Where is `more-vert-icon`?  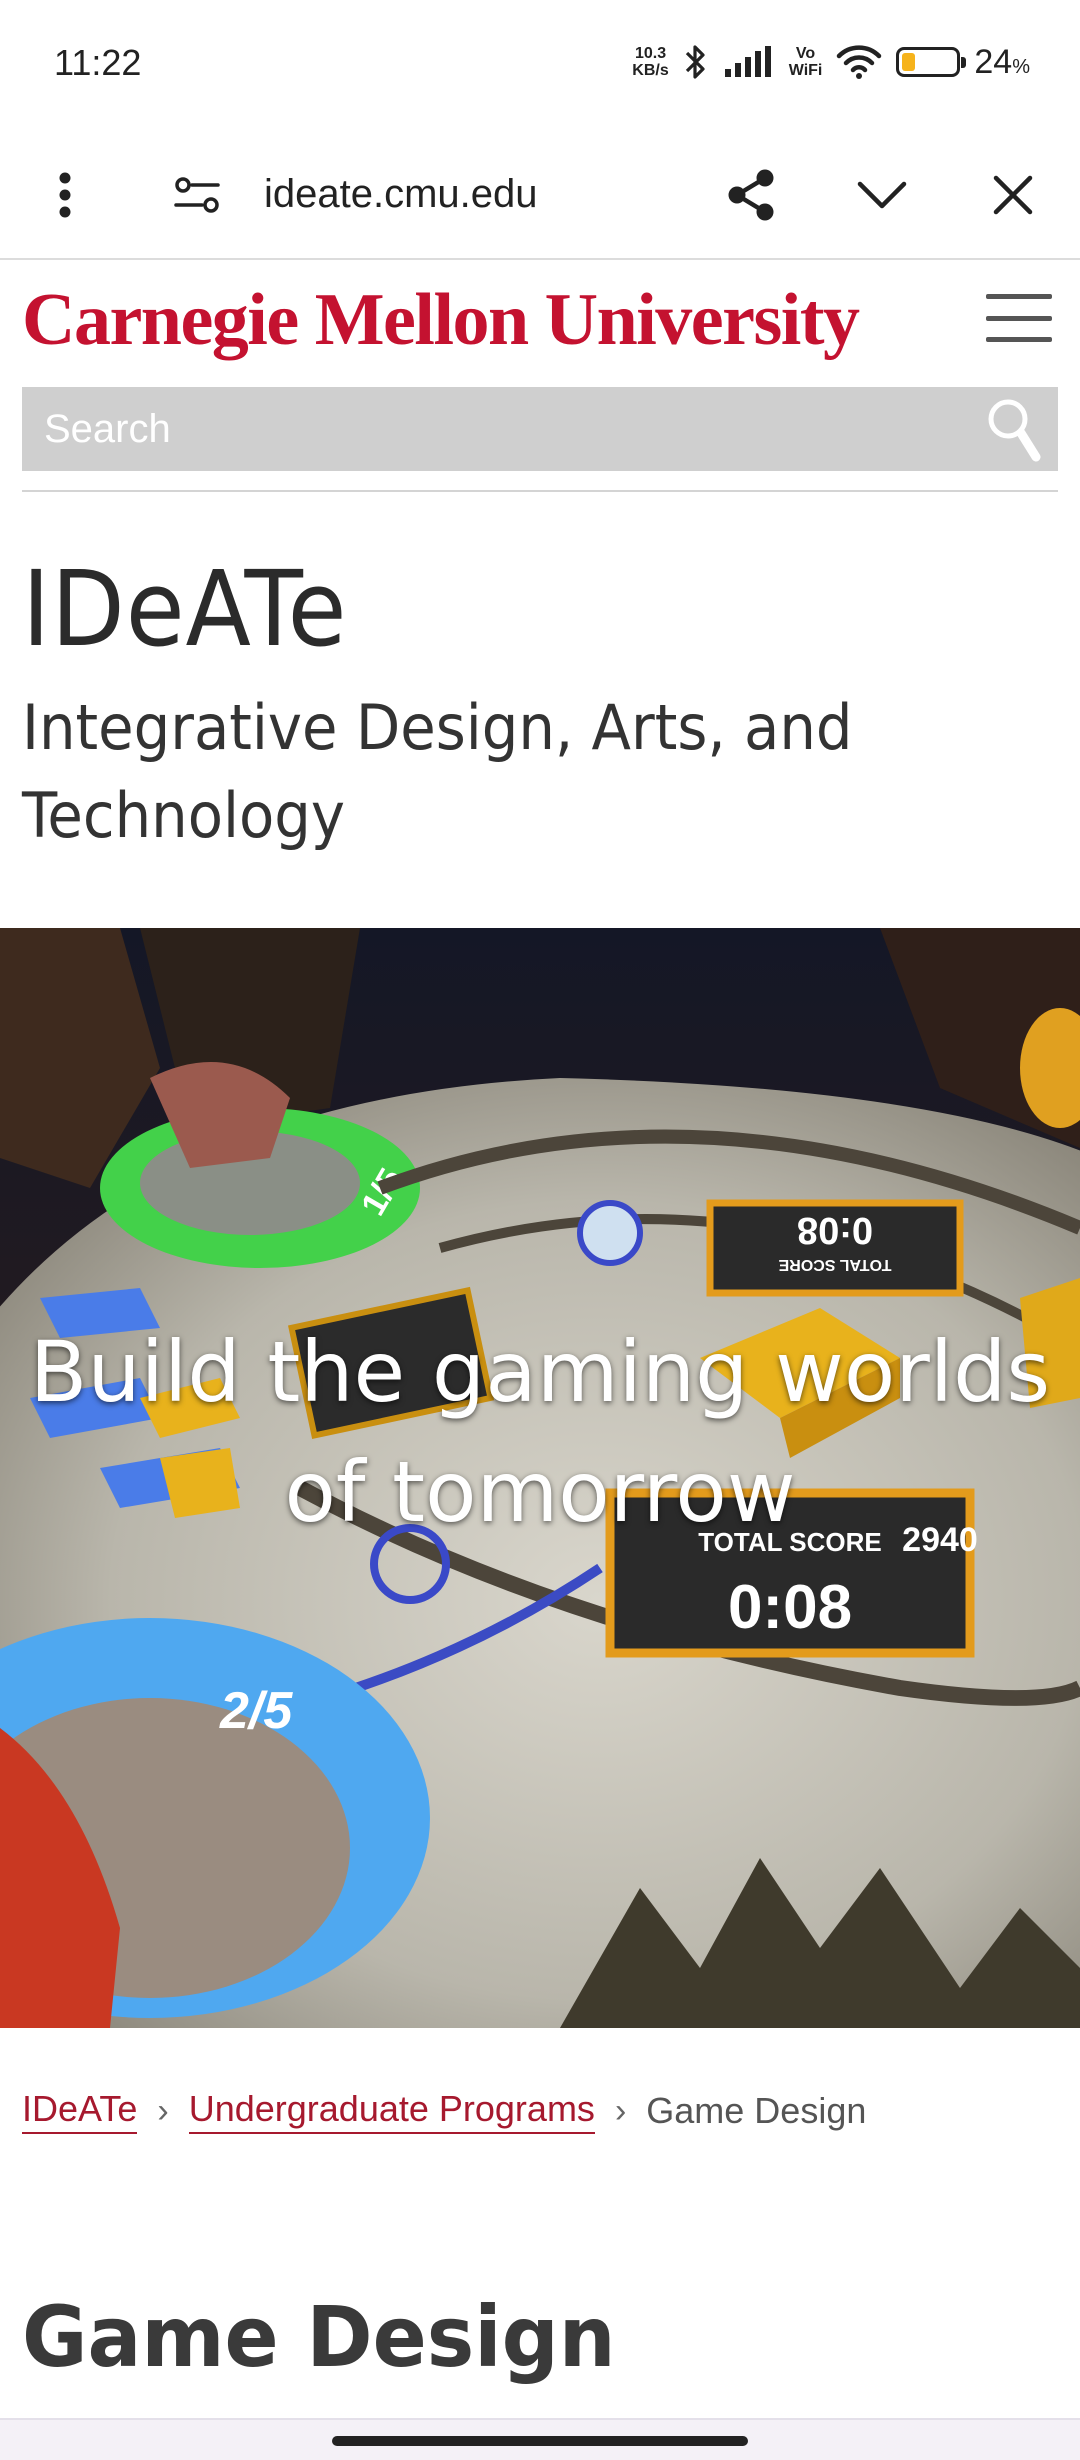 more-vert-icon is located at coordinates (65, 195).